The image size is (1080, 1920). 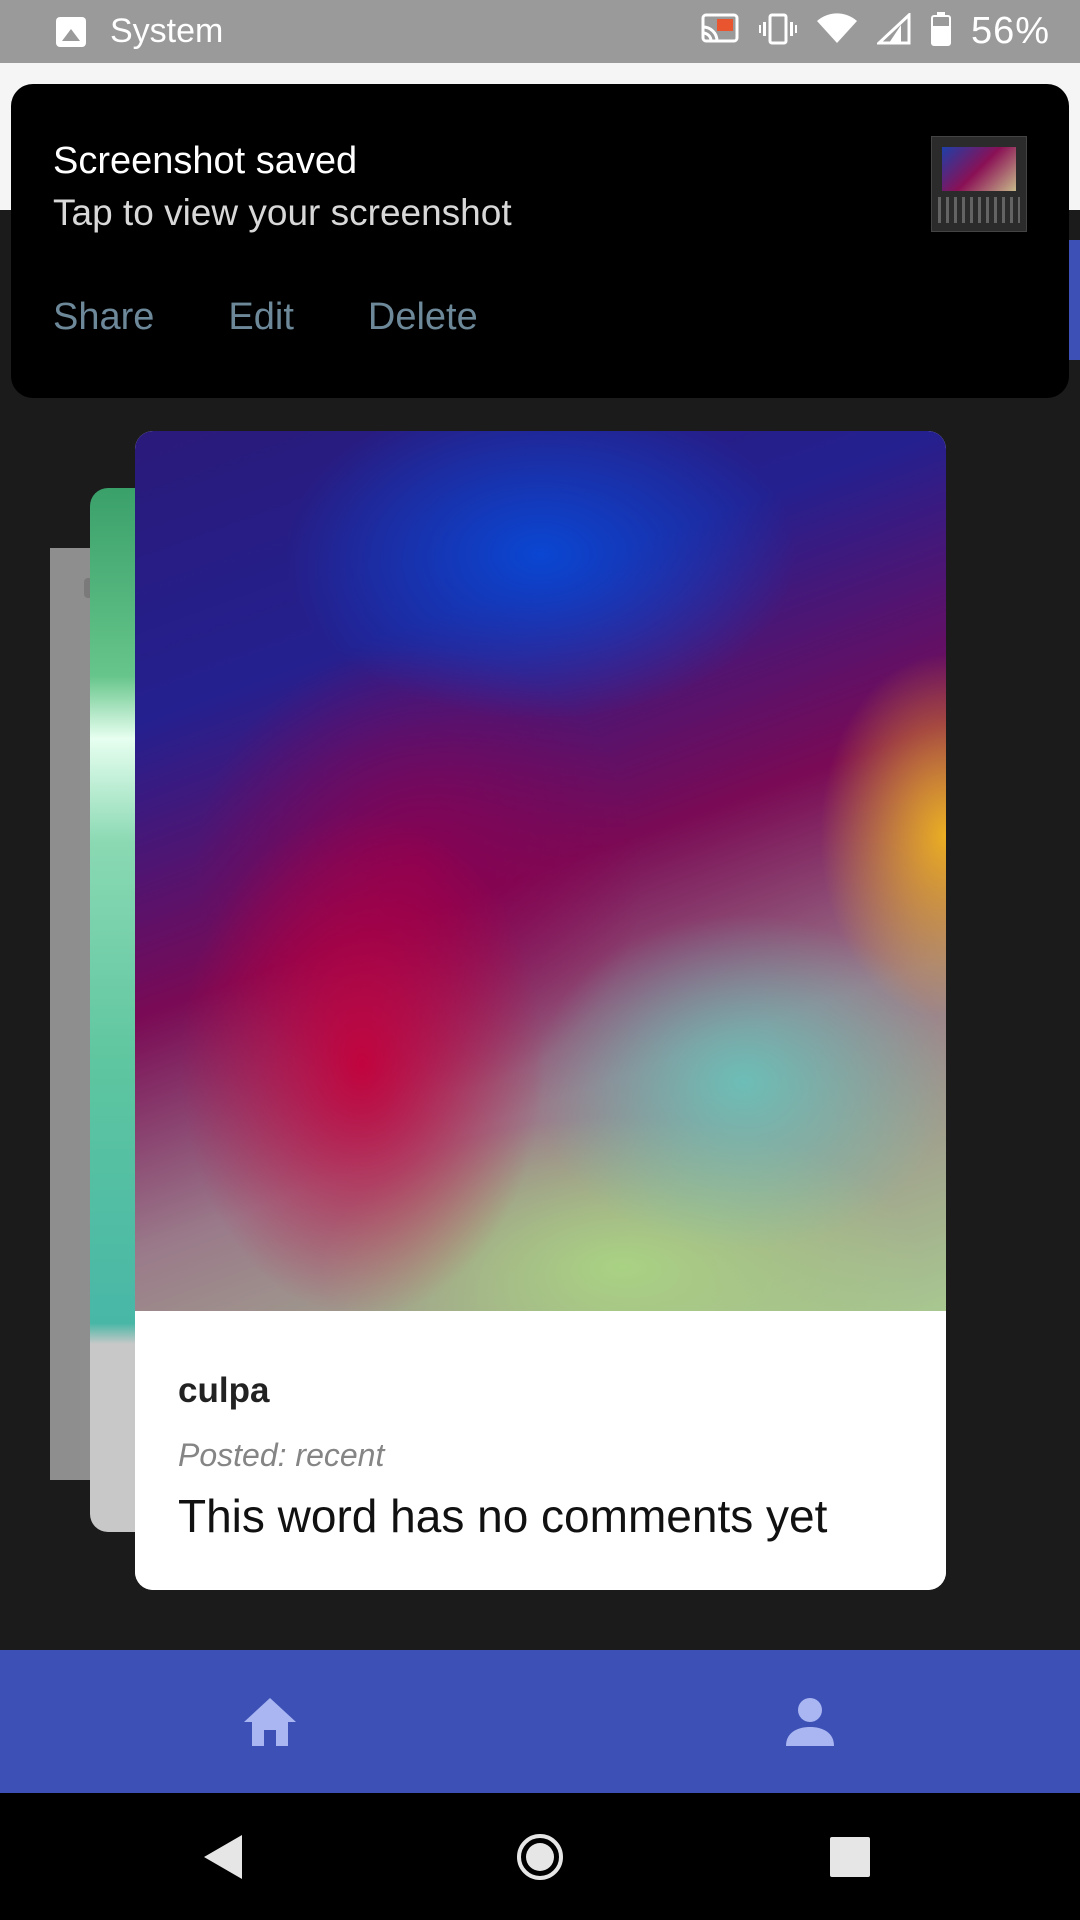 I want to click on notification-subtitle: Tap to view your screenshot, so click(x=282, y=212).